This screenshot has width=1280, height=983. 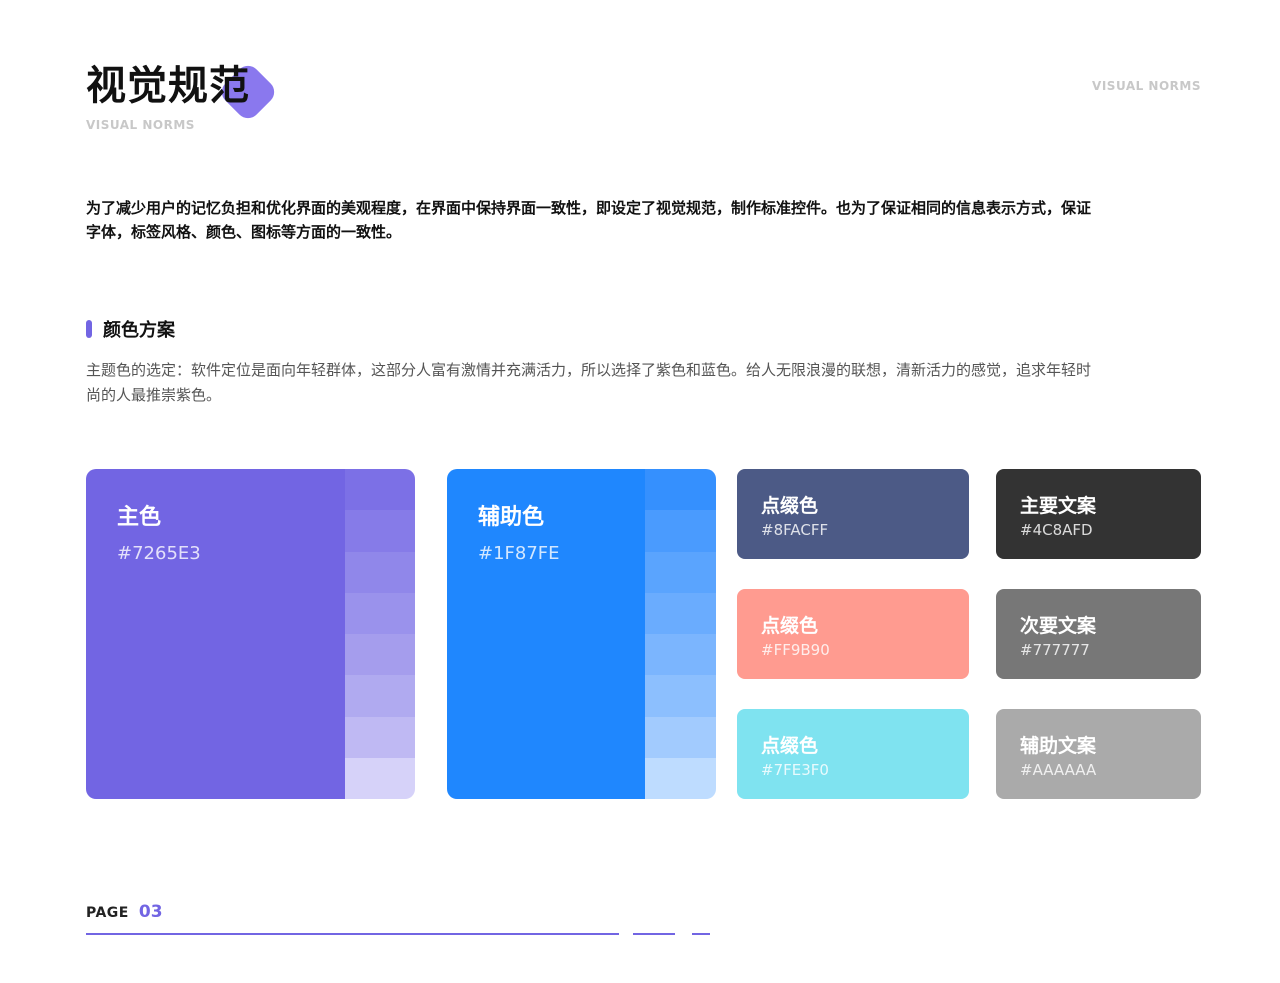 I want to click on accent-color-hex: #7FE3F0, so click(x=795, y=770).